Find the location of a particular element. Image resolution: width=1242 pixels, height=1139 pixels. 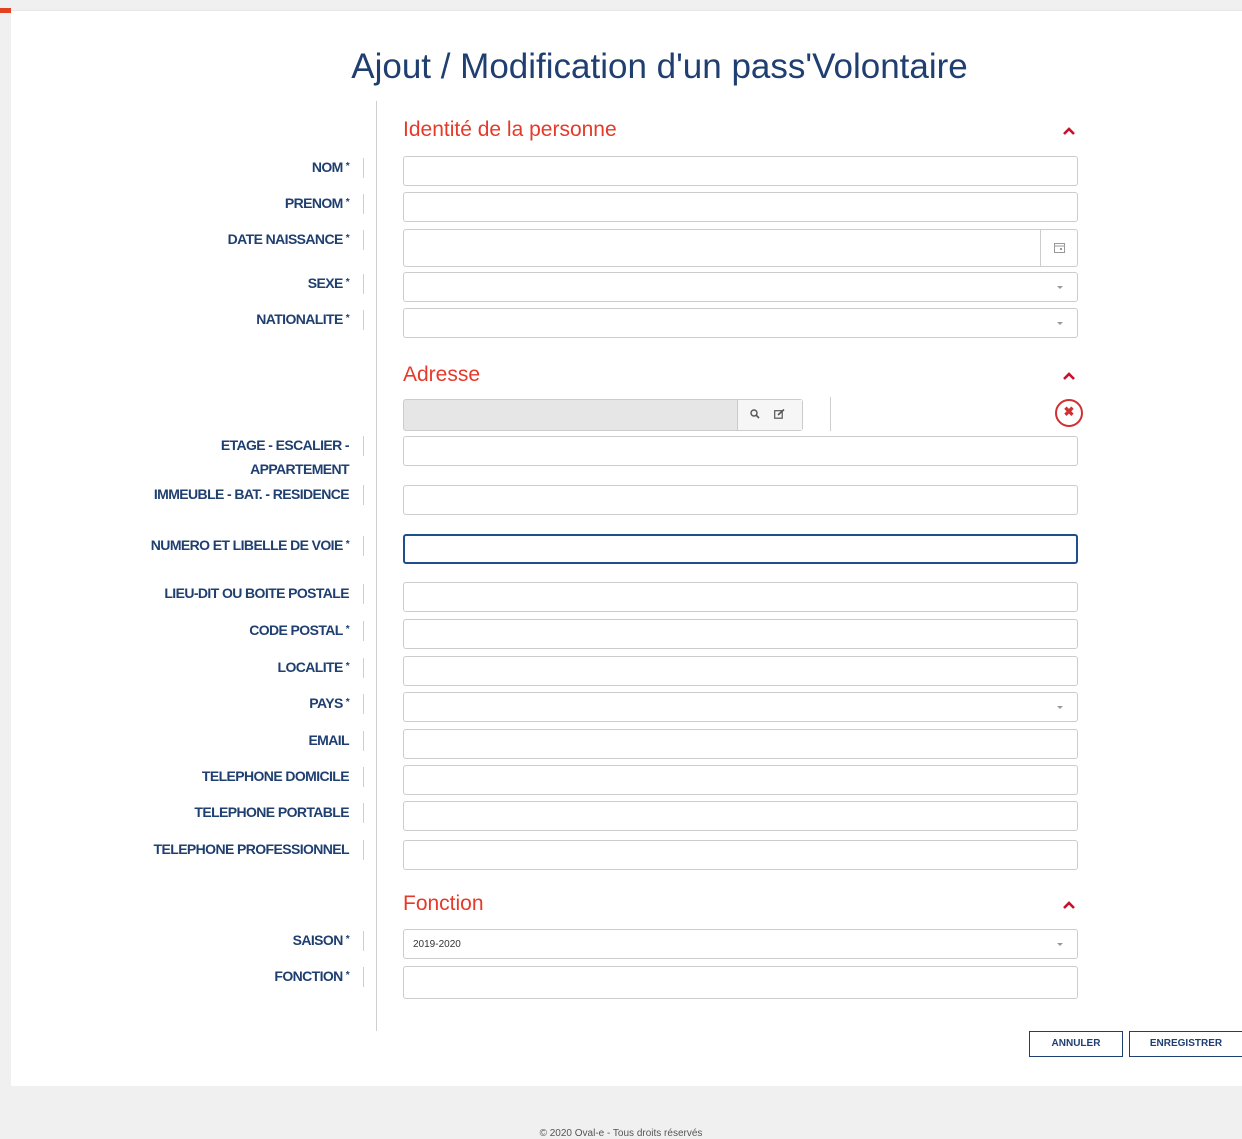

address-search-input is located at coordinates (564, 415).